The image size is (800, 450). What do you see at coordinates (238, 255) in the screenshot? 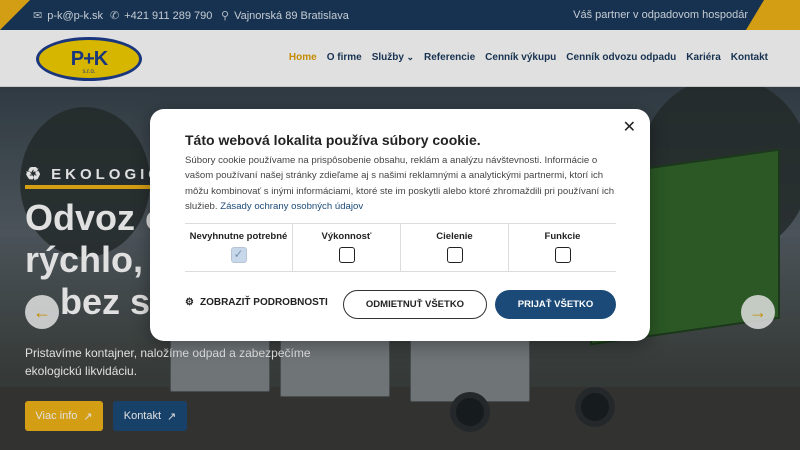
I see `necessary-checkbox` at bounding box center [238, 255].